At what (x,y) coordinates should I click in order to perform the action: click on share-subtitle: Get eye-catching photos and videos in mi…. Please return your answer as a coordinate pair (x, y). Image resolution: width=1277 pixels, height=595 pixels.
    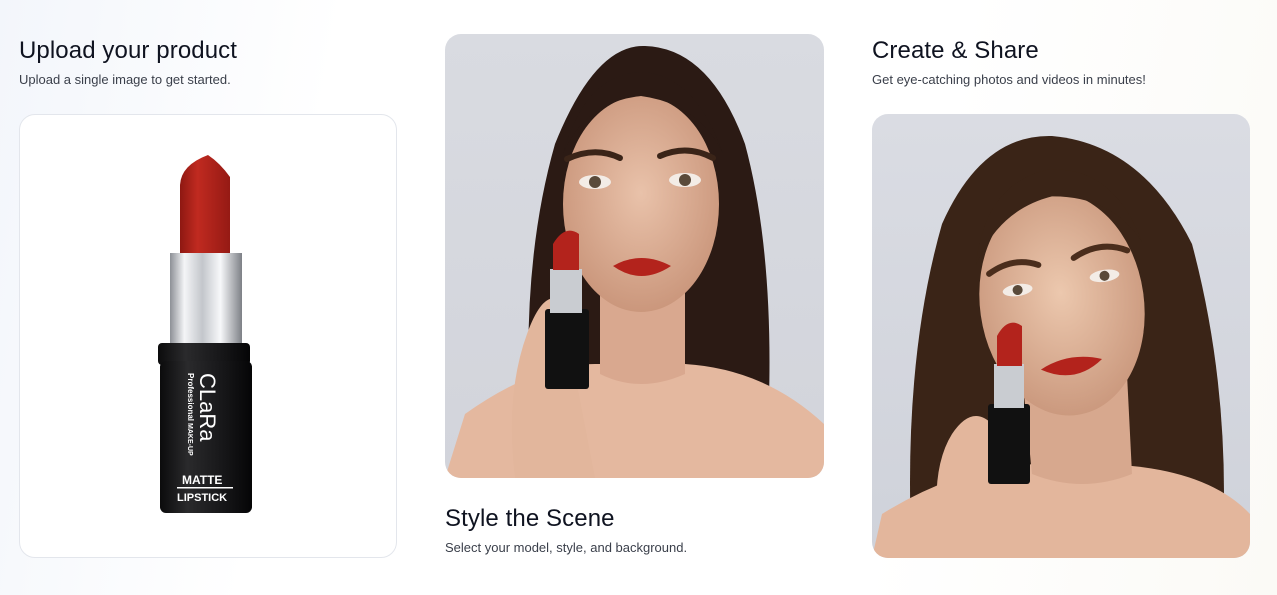
    Looking at the image, I should click on (1009, 79).